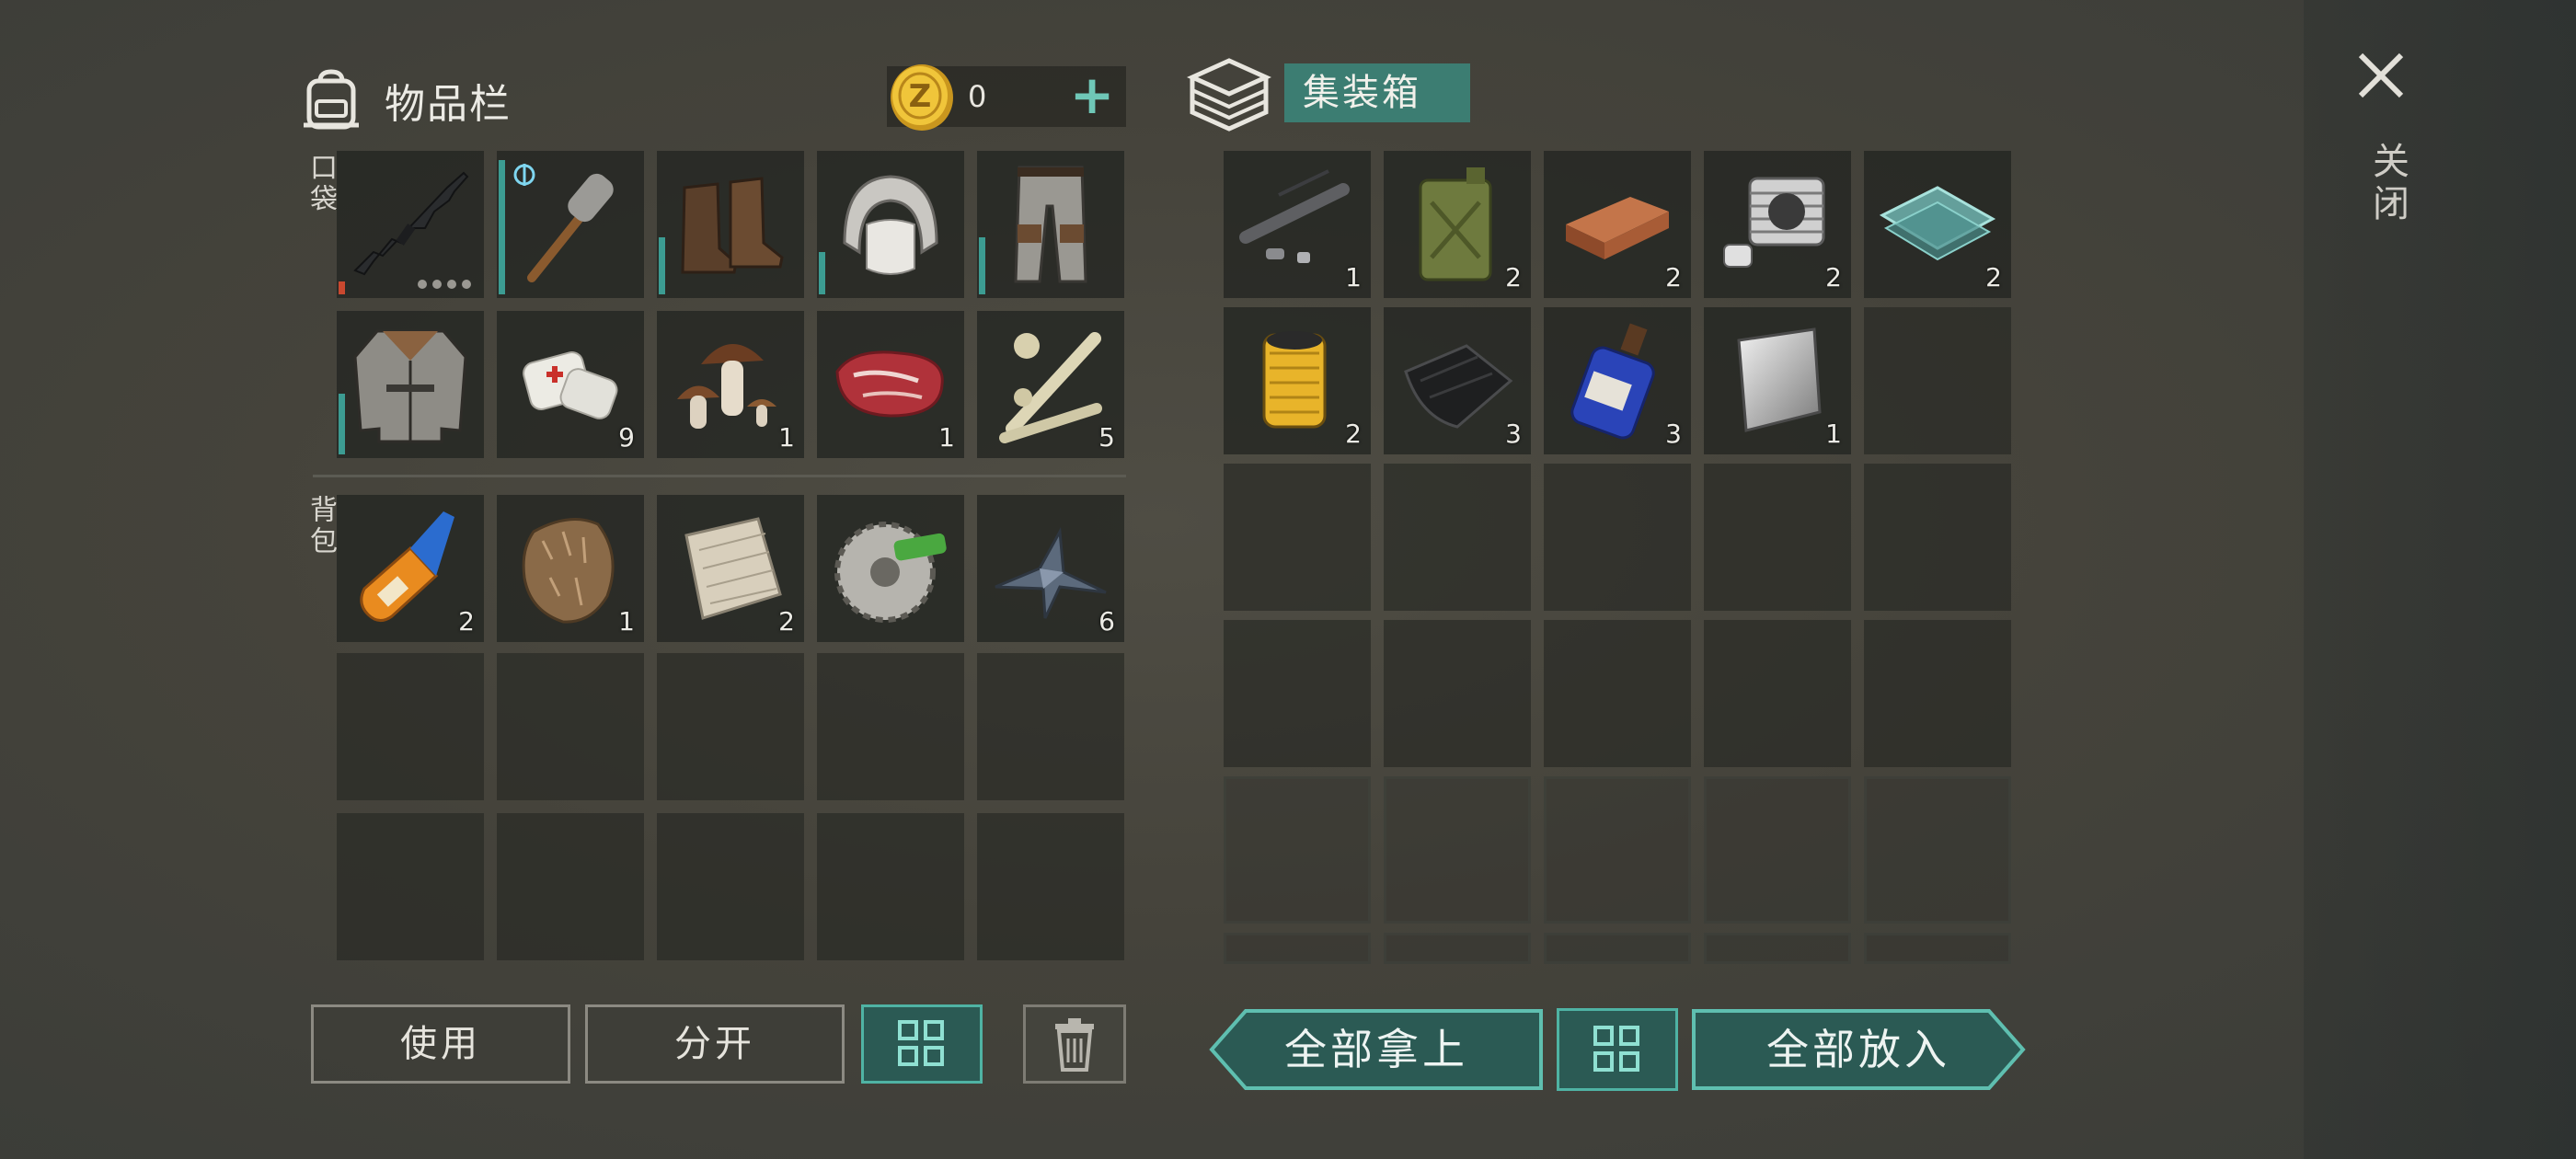 This screenshot has height=1159, width=2576. I want to click on container-slot-jerry-can: 2, so click(1457, 224).